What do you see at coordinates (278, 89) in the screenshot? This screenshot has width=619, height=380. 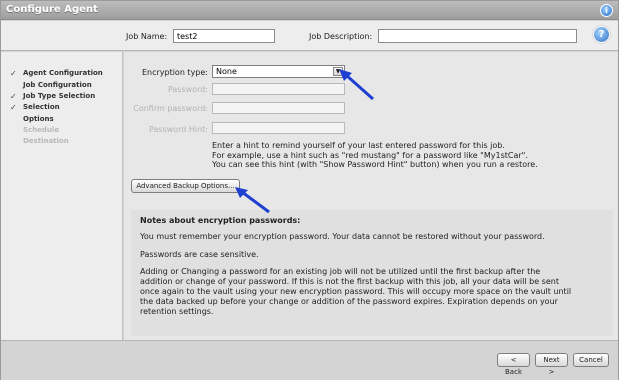 I see `password-field` at bounding box center [278, 89].